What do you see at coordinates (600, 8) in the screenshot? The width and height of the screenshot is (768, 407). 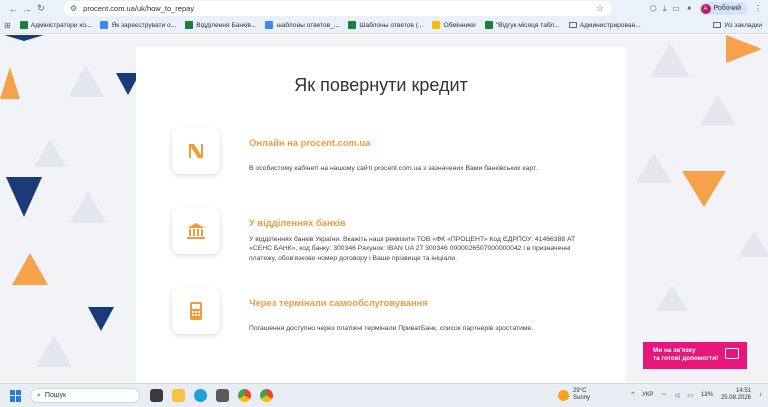 I see `bookmark-star-icon: ☆` at bounding box center [600, 8].